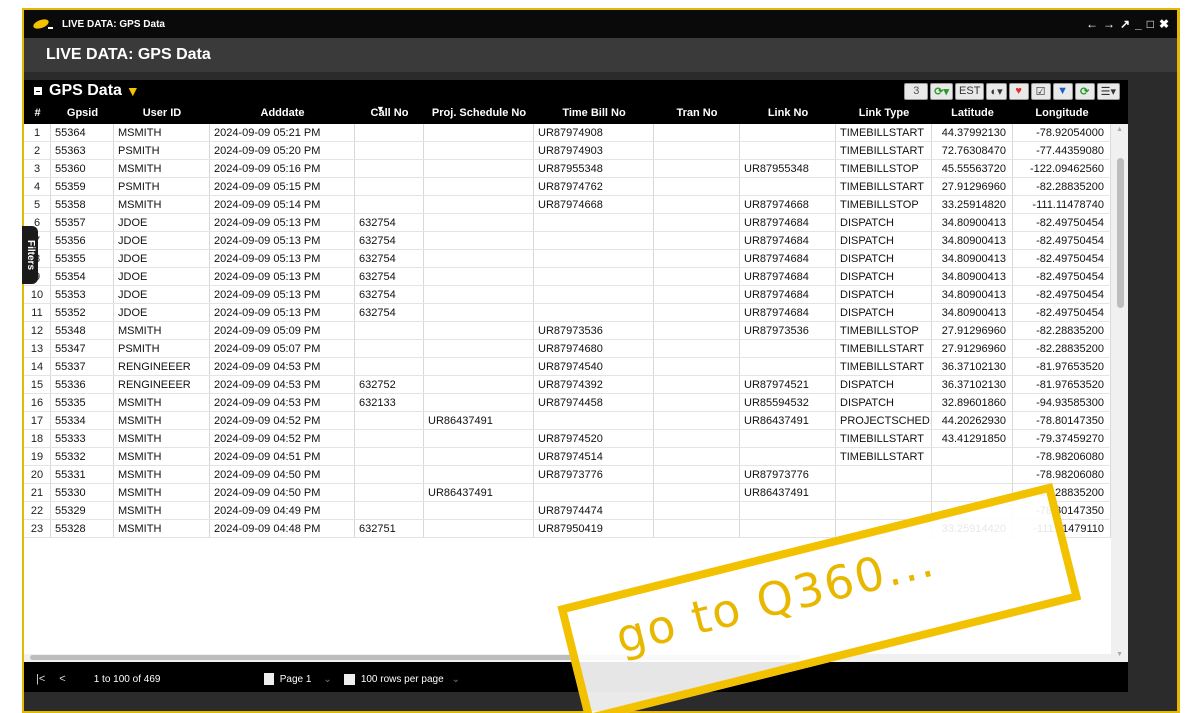 Image resolution: width=1186 pixels, height=713 pixels. Describe the element at coordinates (37, 330) in the screenshot. I see `table-cell: 12` at that location.